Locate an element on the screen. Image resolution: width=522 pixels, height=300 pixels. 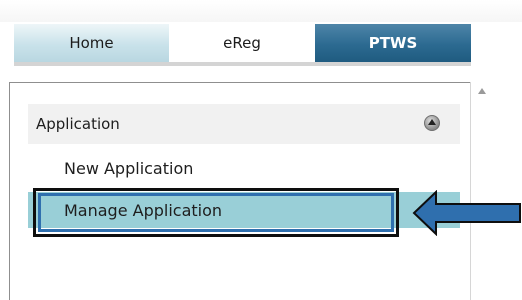
annotation-highlight-box is located at coordinates (216, 212).